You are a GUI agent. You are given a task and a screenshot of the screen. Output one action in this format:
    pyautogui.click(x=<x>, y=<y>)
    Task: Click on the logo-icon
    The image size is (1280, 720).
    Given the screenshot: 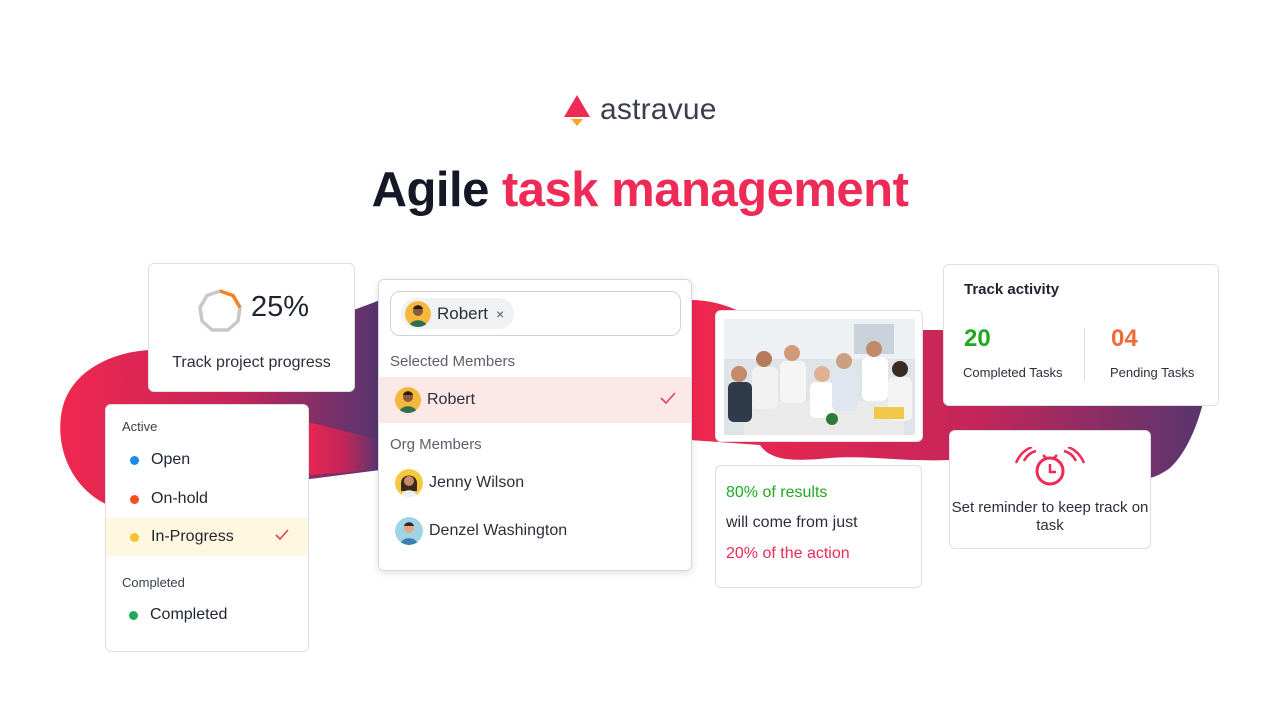 What is the action you would take?
    pyautogui.click(x=577, y=110)
    